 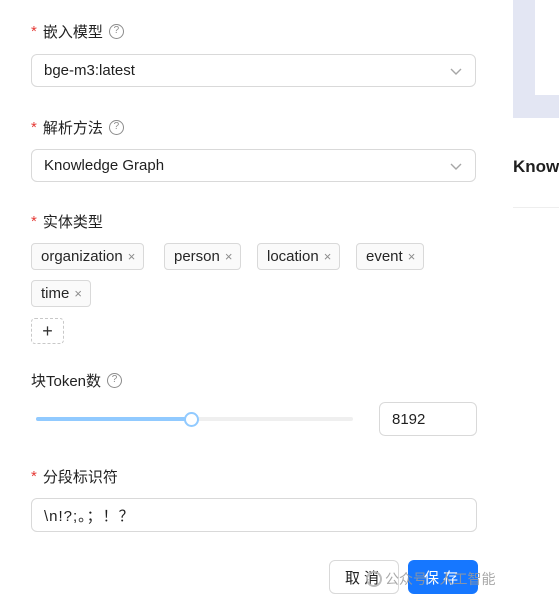 What do you see at coordinates (374, 579) in the screenshot?
I see `watermark-logo-icon` at bounding box center [374, 579].